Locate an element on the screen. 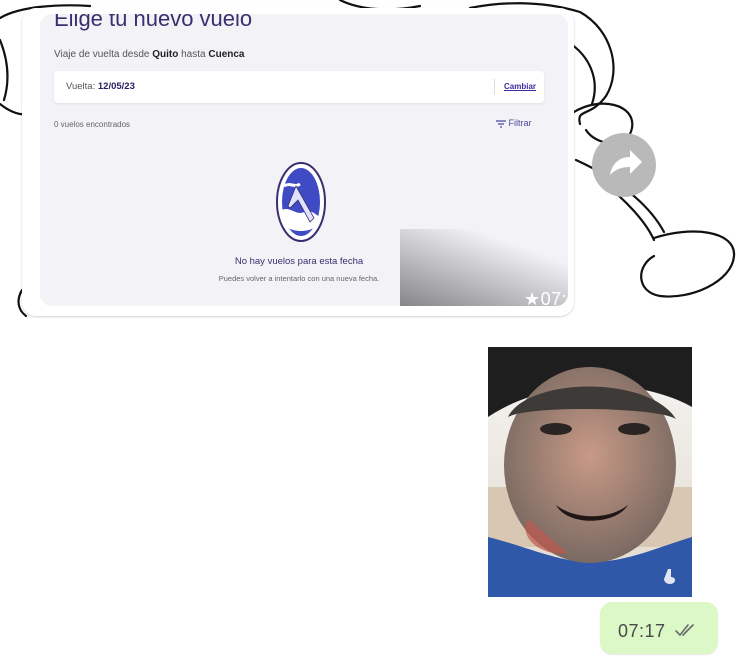 The height and width of the screenshot is (666, 749). origin-city: Quito is located at coordinates (165, 54).